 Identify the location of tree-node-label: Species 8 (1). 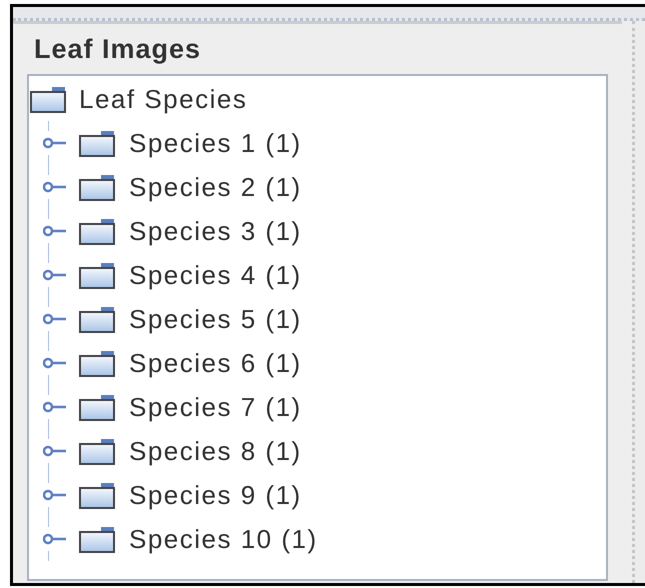
(215, 451).